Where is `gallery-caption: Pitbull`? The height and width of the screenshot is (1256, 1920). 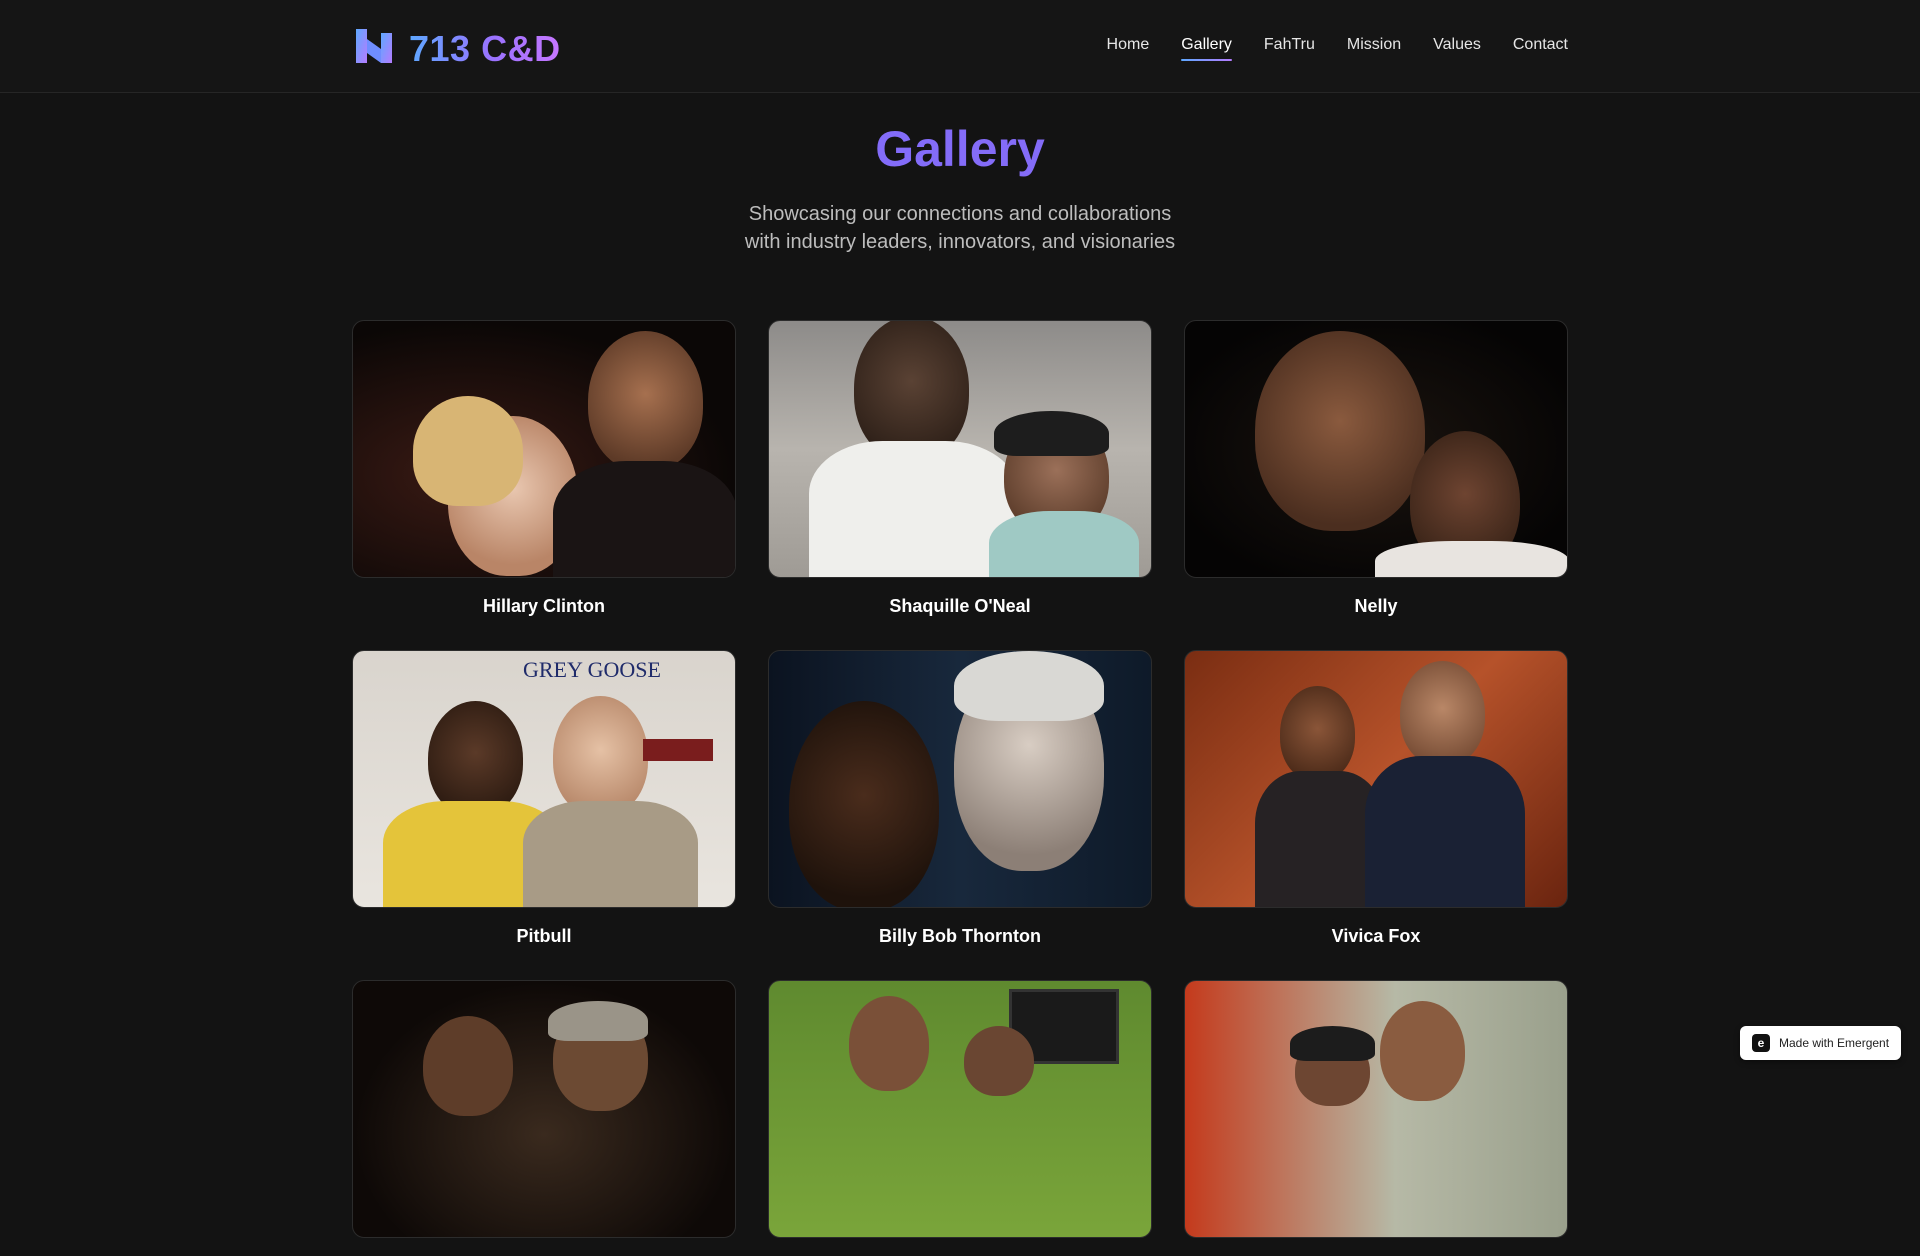 gallery-caption: Pitbull is located at coordinates (544, 936).